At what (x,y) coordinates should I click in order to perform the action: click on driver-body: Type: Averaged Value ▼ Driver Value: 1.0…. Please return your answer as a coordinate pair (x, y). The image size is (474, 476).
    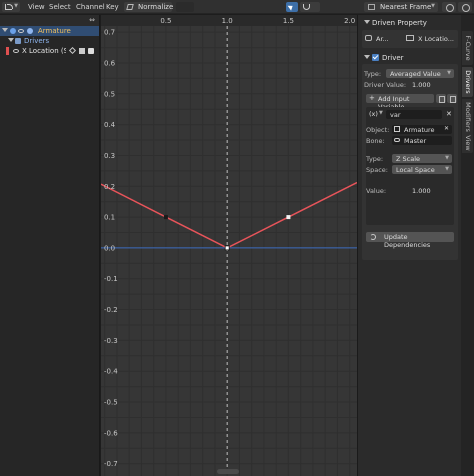
    Looking at the image, I should click on (410, 162).